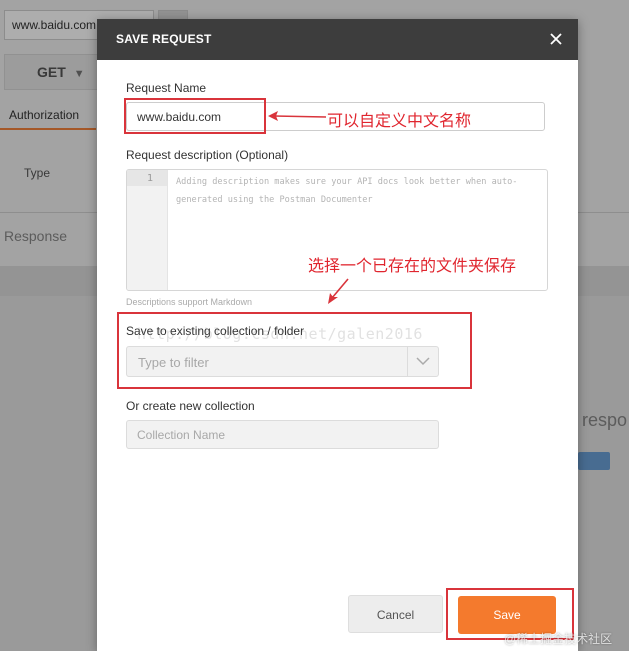 This screenshot has height=651, width=629. Describe the element at coordinates (412, 265) in the screenshot. I see `collection-annotation: 选择一个已存在的文件夹保存` at that location.